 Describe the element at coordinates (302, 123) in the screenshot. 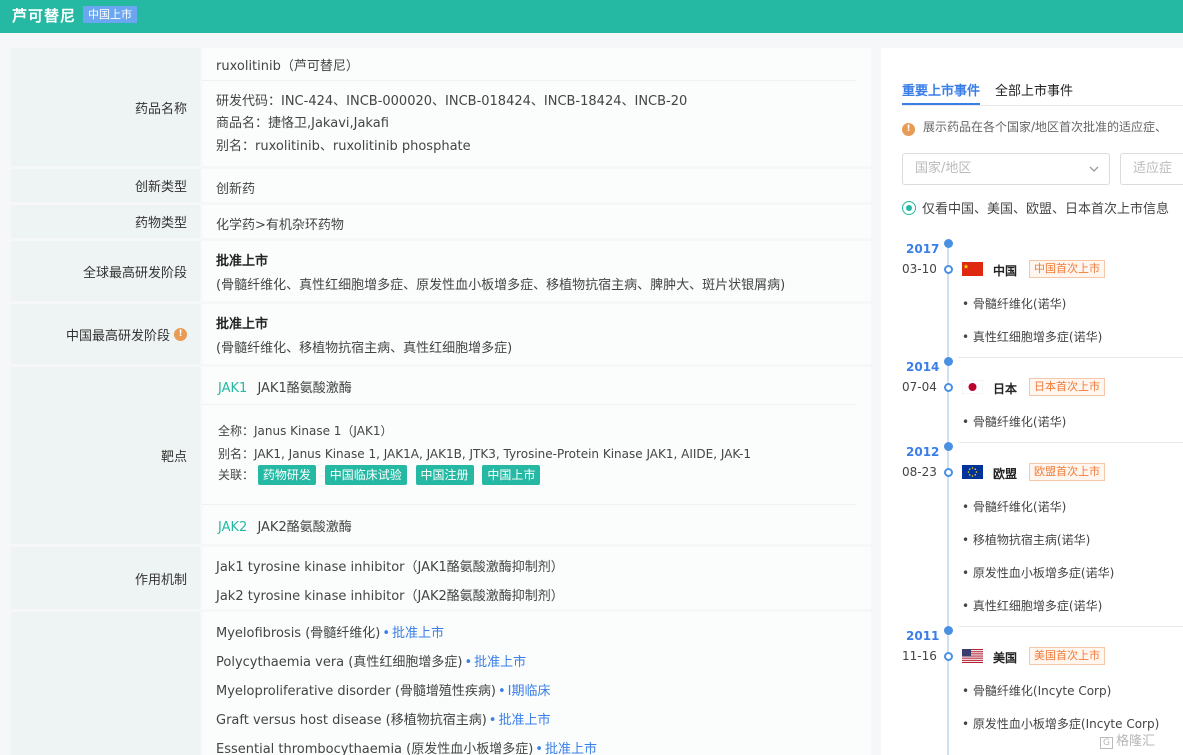

I see `drug-trade-names: 商品名：捷恪卫,Jakavi,Jakafi` at that location.